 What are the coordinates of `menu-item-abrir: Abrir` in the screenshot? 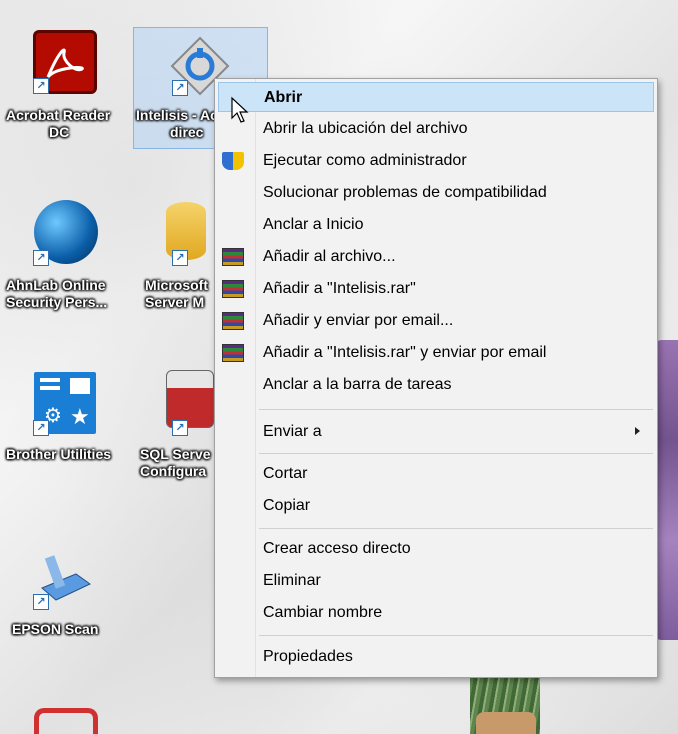 It's located at (436, 97).